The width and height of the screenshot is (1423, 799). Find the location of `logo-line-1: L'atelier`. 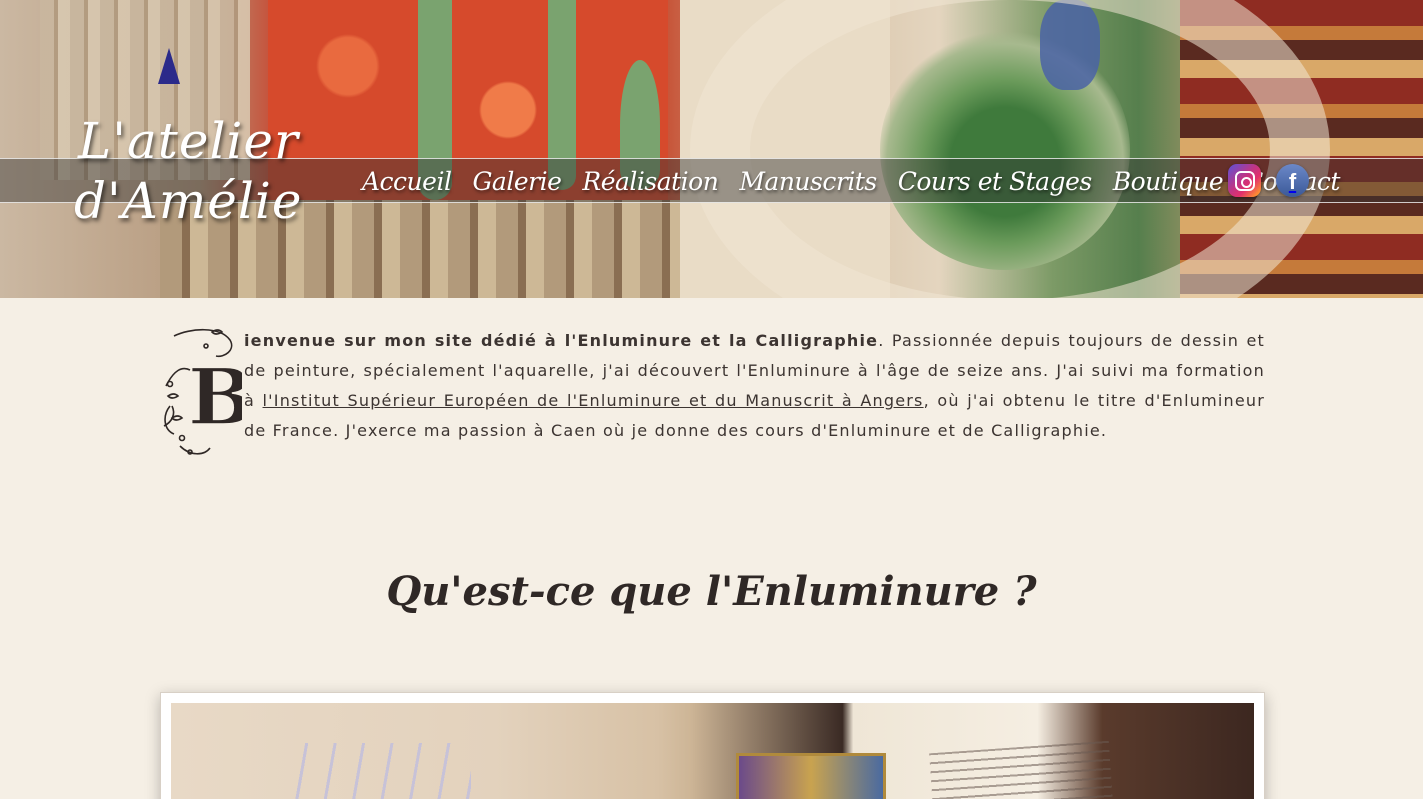

logo-line-1: L'atelier is located at coordinates (188, 141).